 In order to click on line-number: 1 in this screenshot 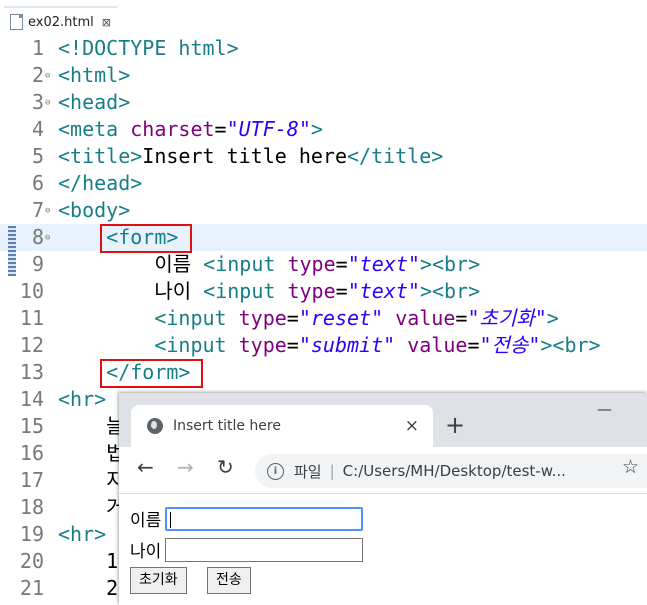, I will do `click(37, 48)`.